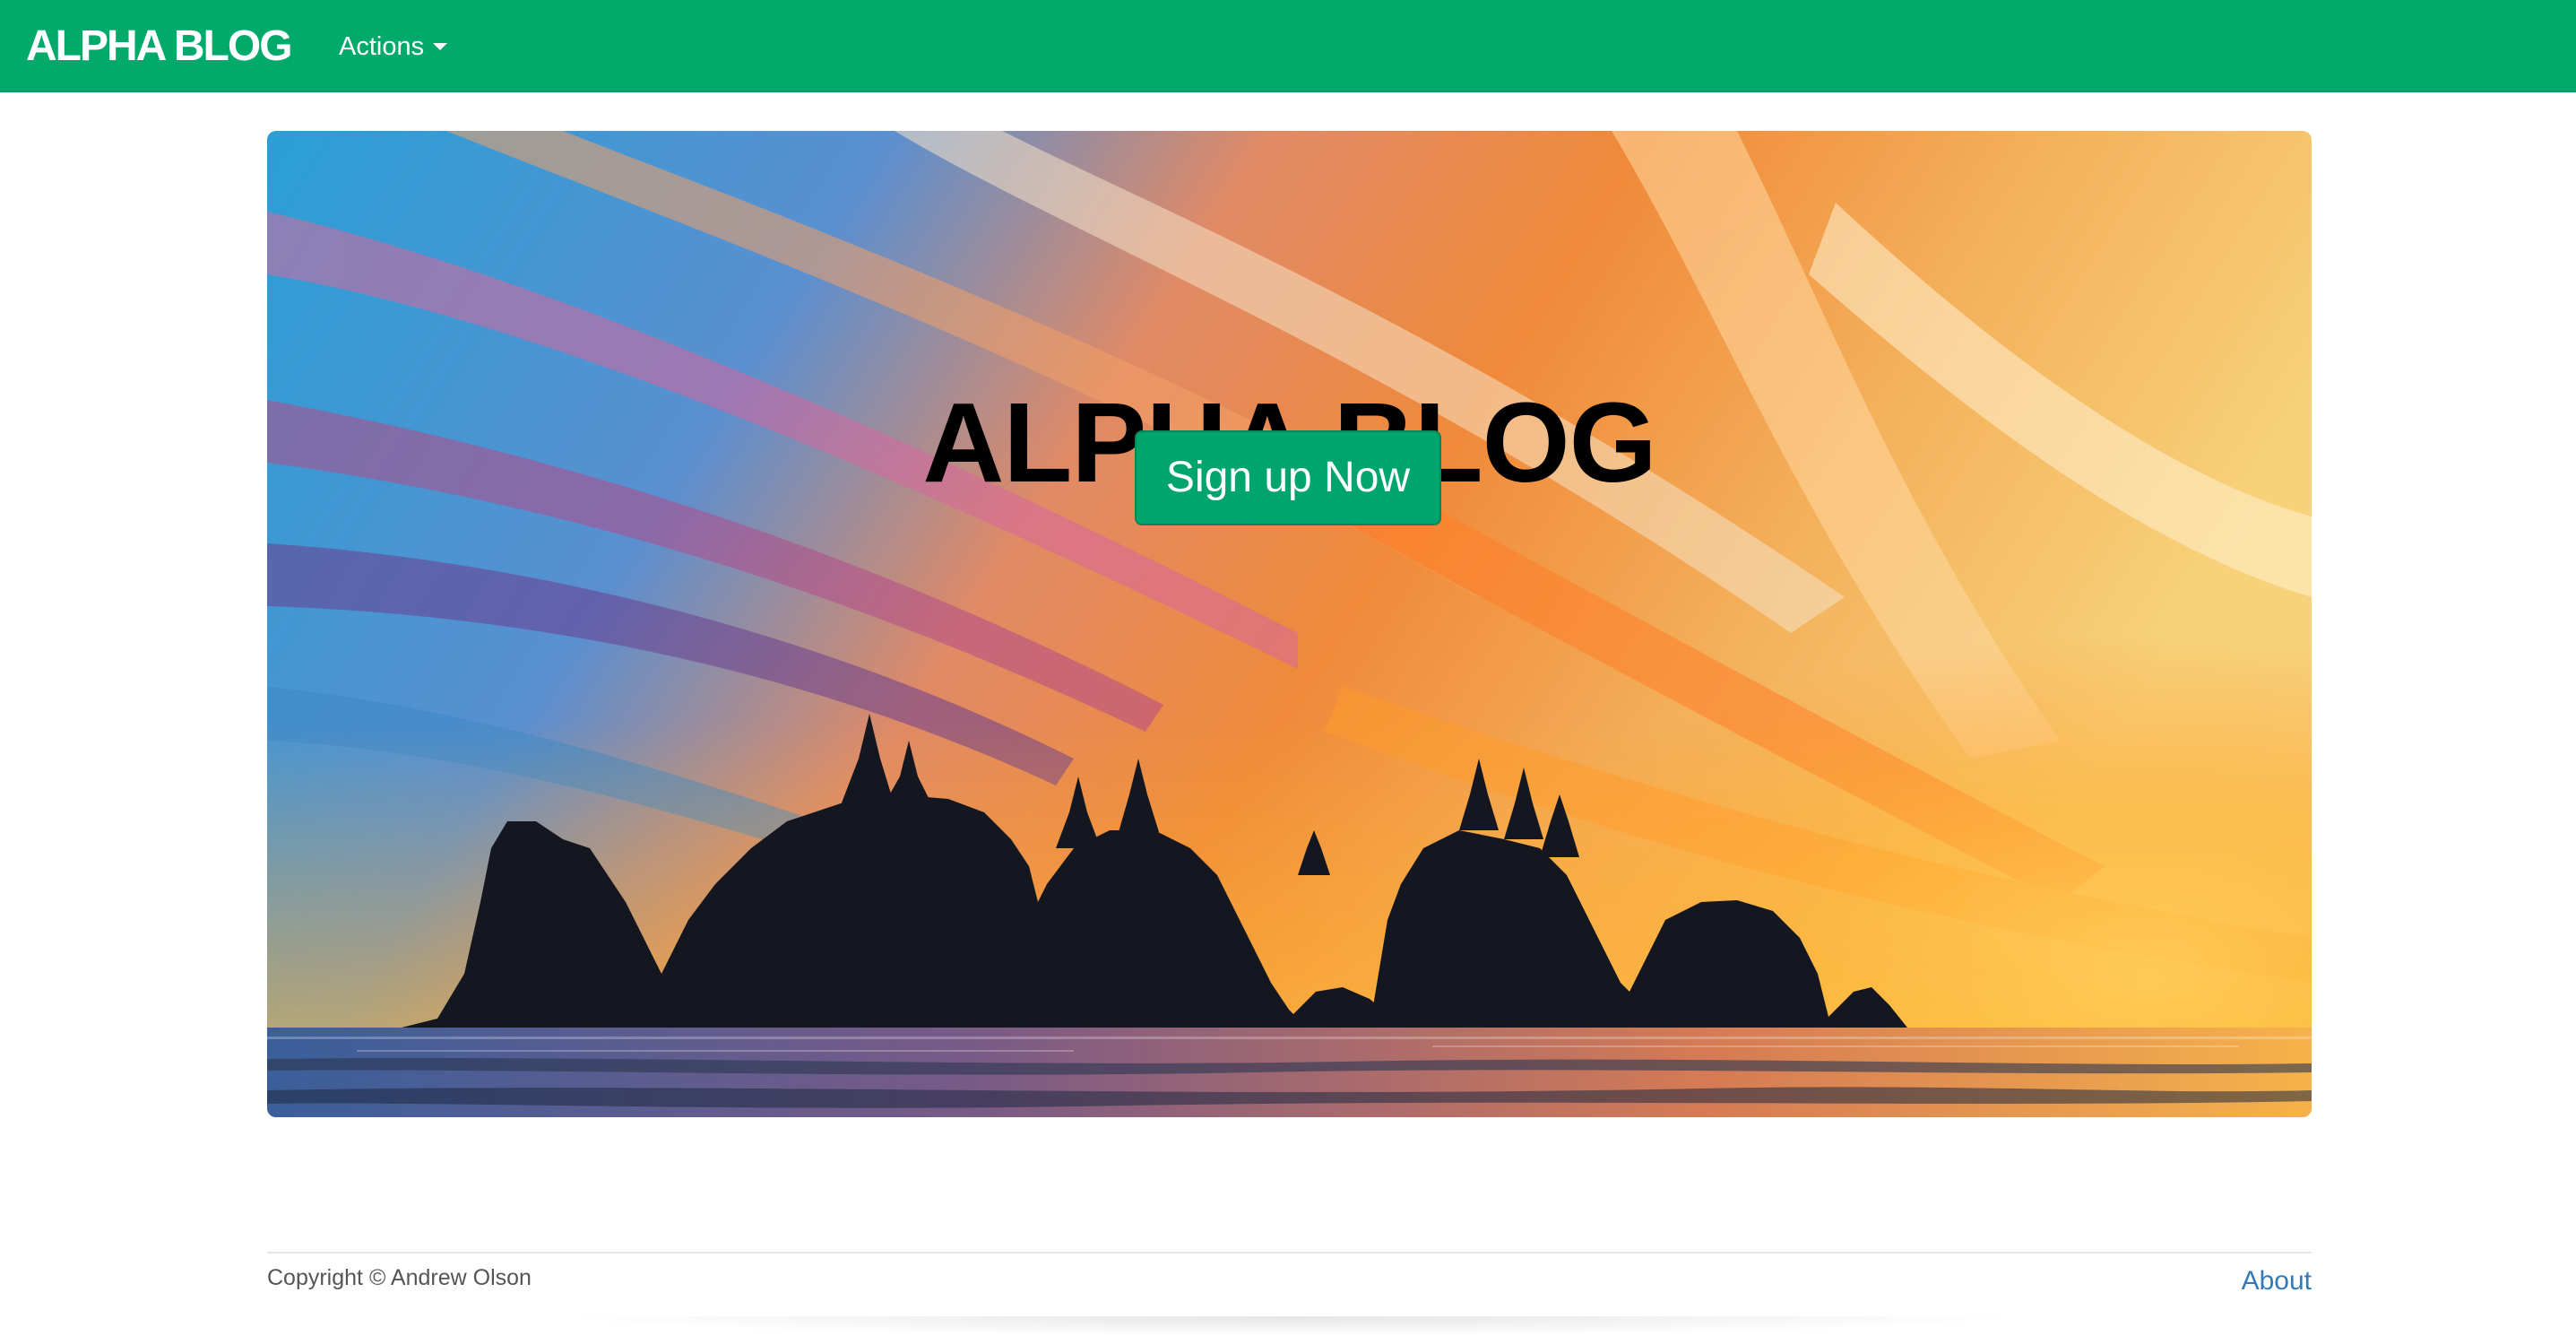  What do you see at coordinates (382, 46) in the screenshot?
I see `actions-label: Actions` at bounding box center [382, 46].